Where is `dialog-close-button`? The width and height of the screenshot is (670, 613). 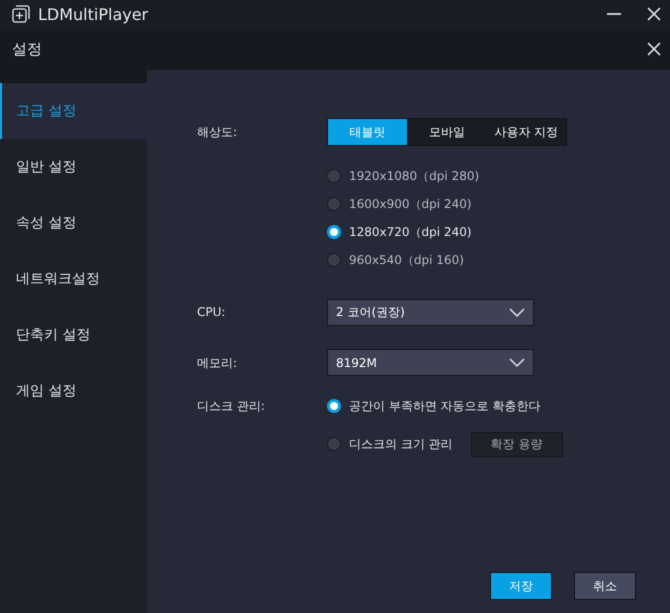
dialog-close-button is located at coordinates (654, 49).